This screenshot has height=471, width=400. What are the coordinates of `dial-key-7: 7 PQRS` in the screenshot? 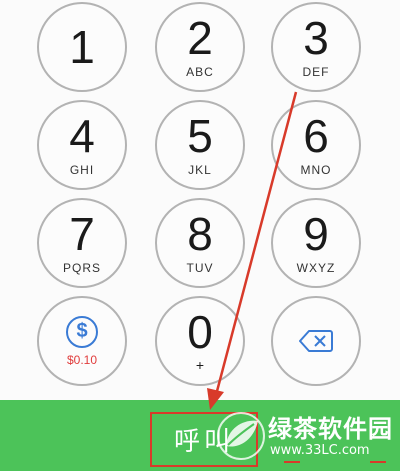 It's located at (82, 243).